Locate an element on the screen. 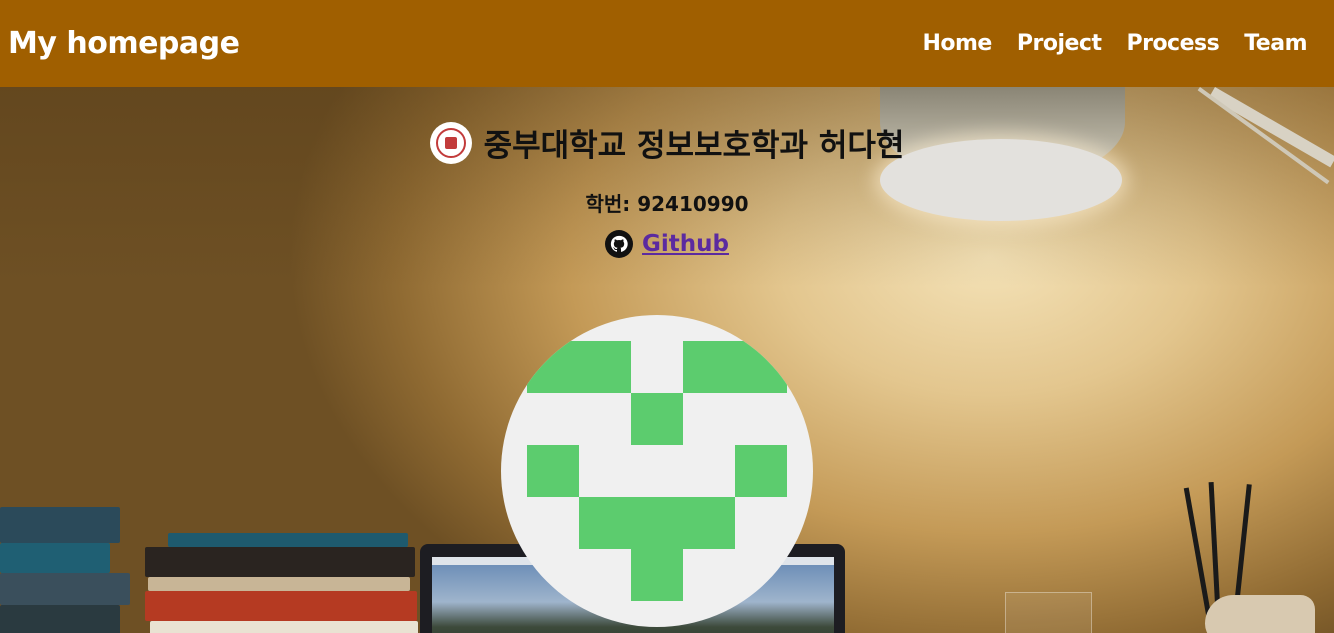  nav-link-project: Project is located at coordinates (1059, 43).